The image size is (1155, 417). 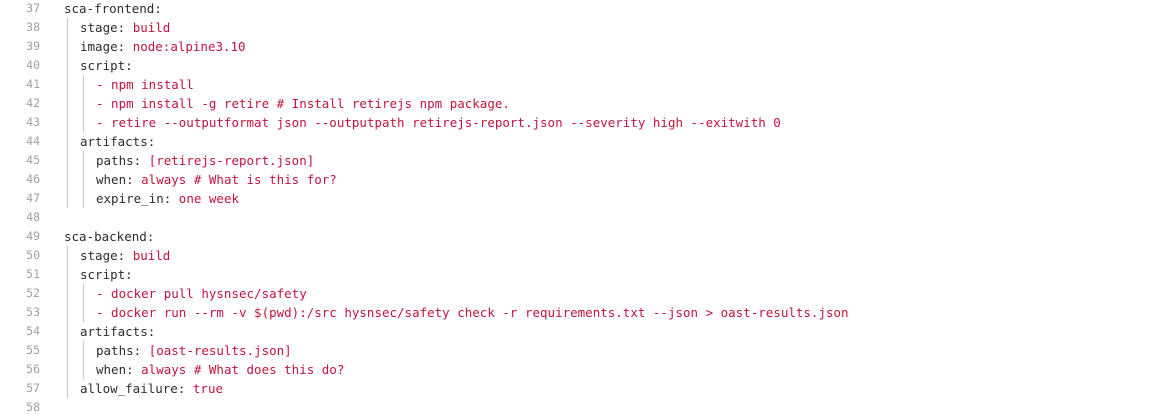 I want to click on yaml-key: sca-backend:, so click(x=109, y=236).